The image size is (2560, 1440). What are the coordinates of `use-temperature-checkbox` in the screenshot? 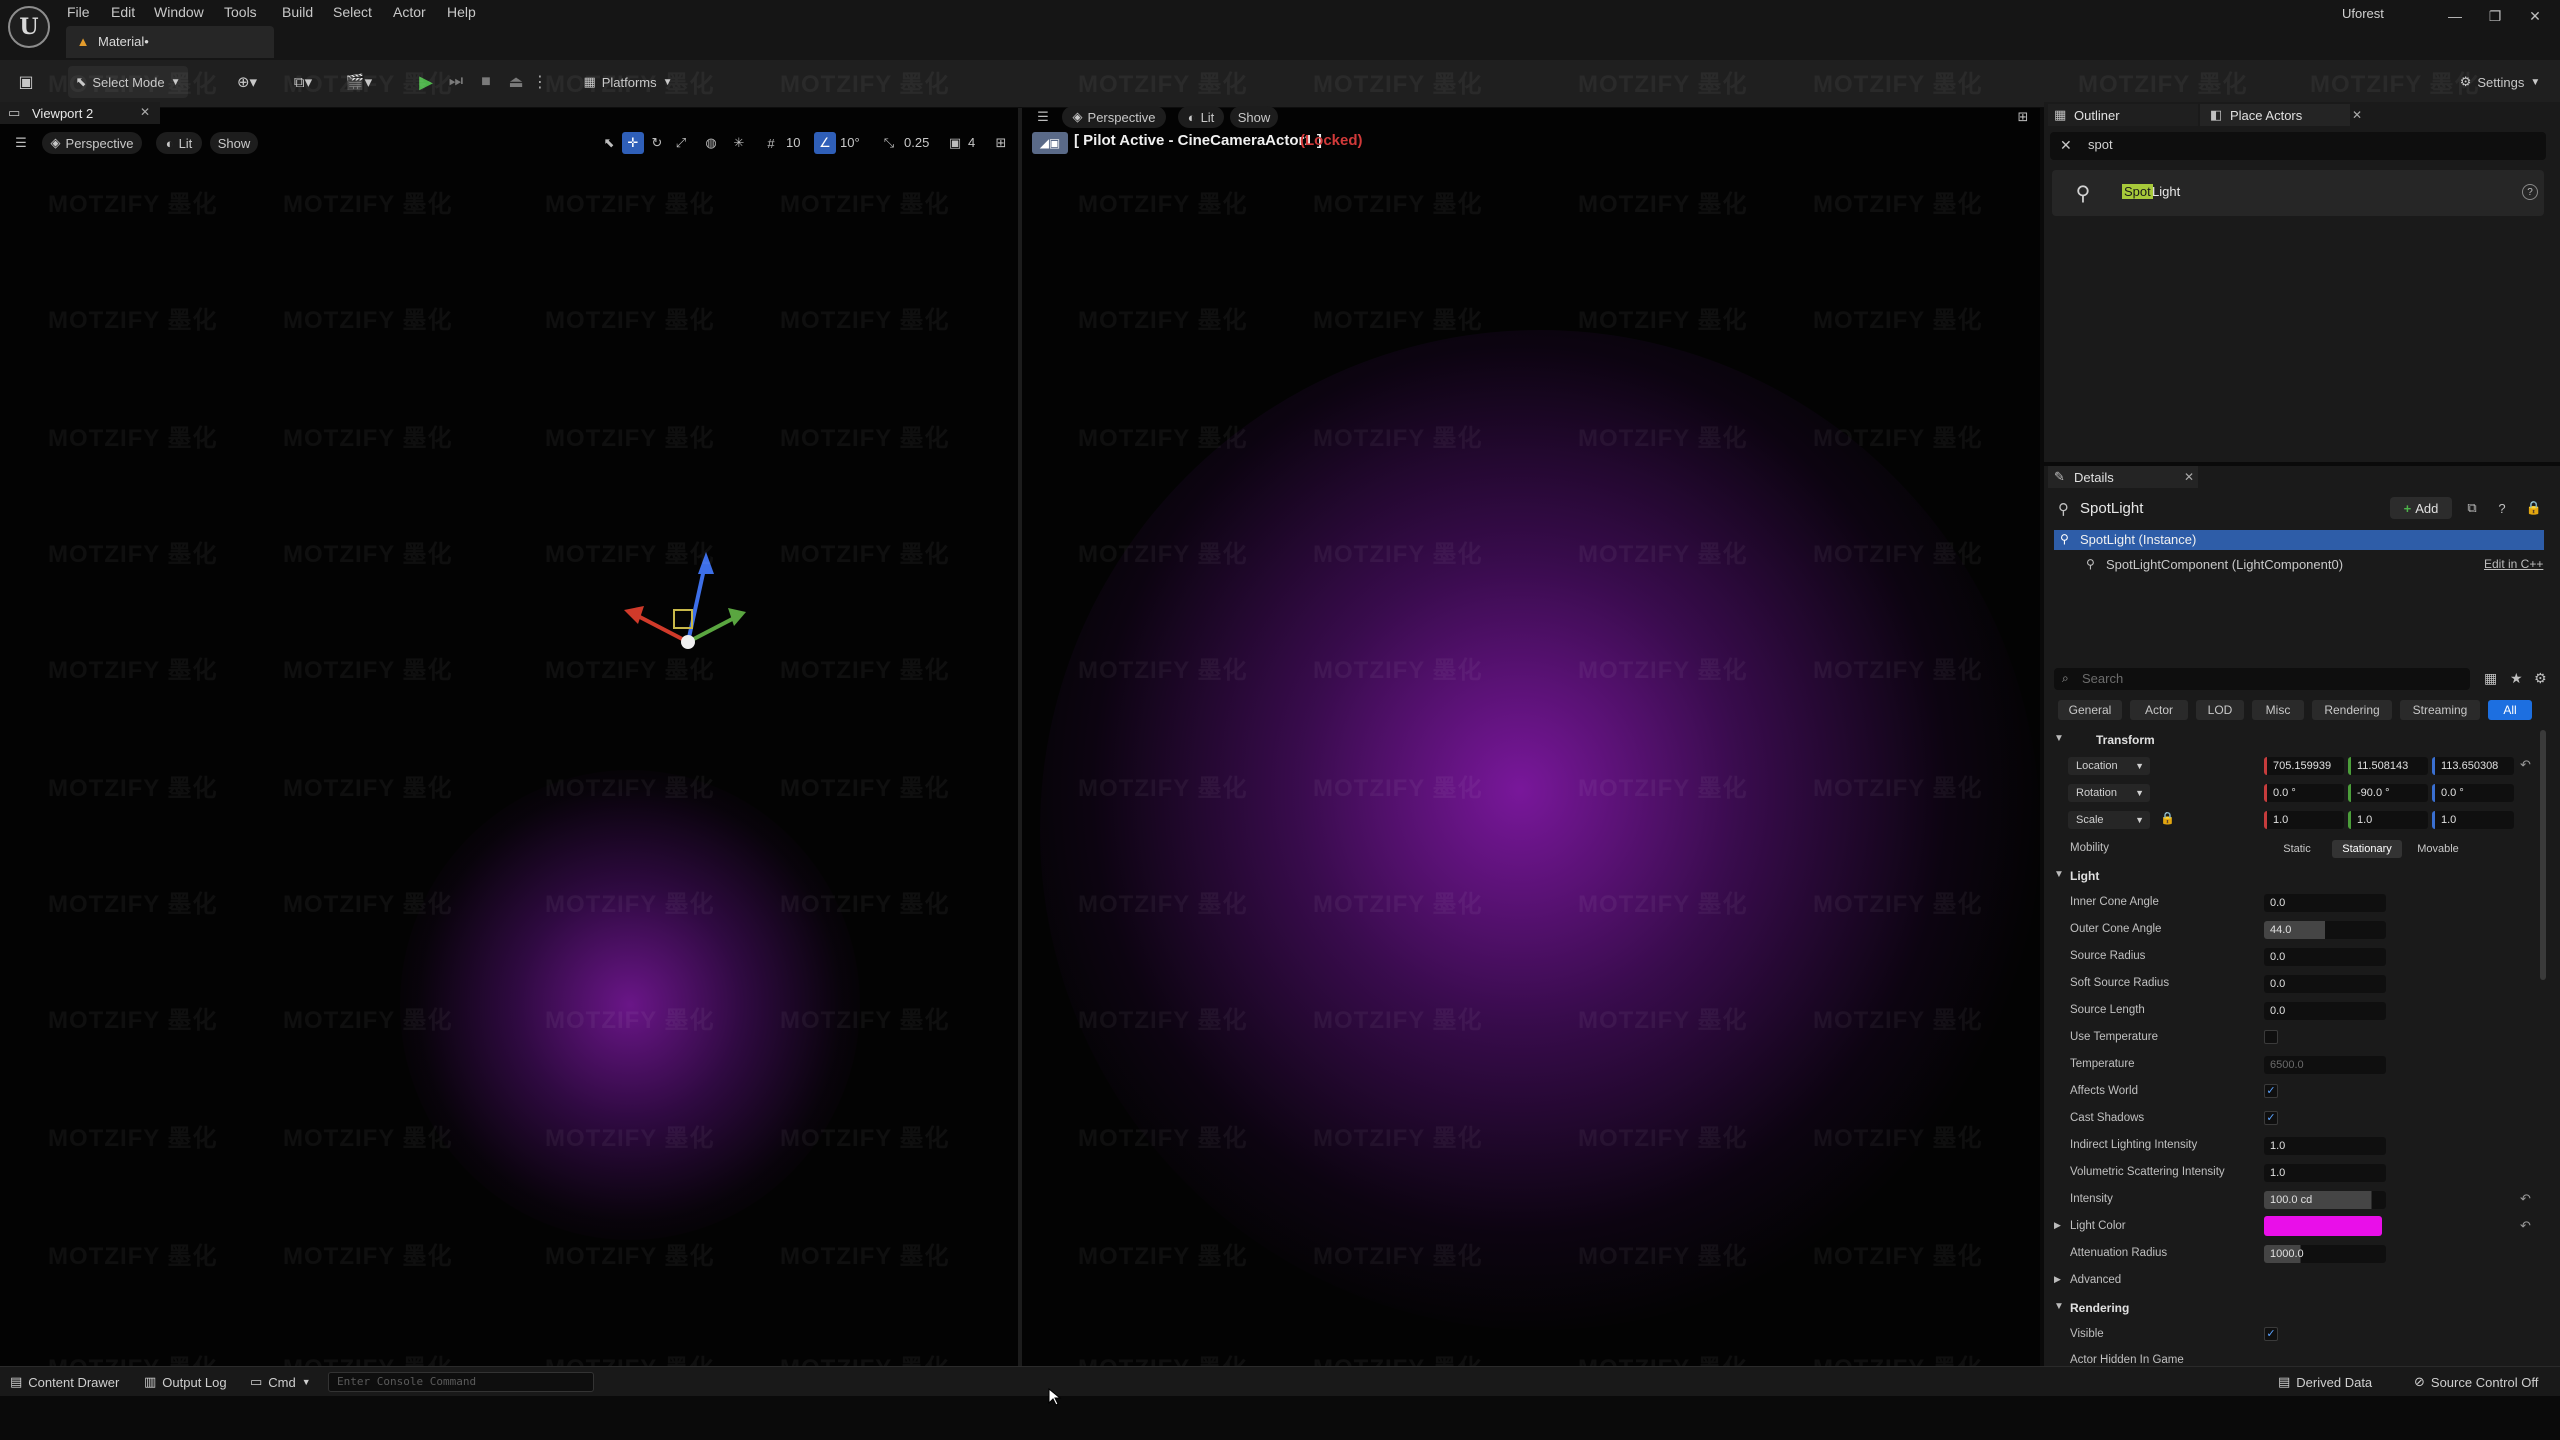 It's located at (2271, 1037).